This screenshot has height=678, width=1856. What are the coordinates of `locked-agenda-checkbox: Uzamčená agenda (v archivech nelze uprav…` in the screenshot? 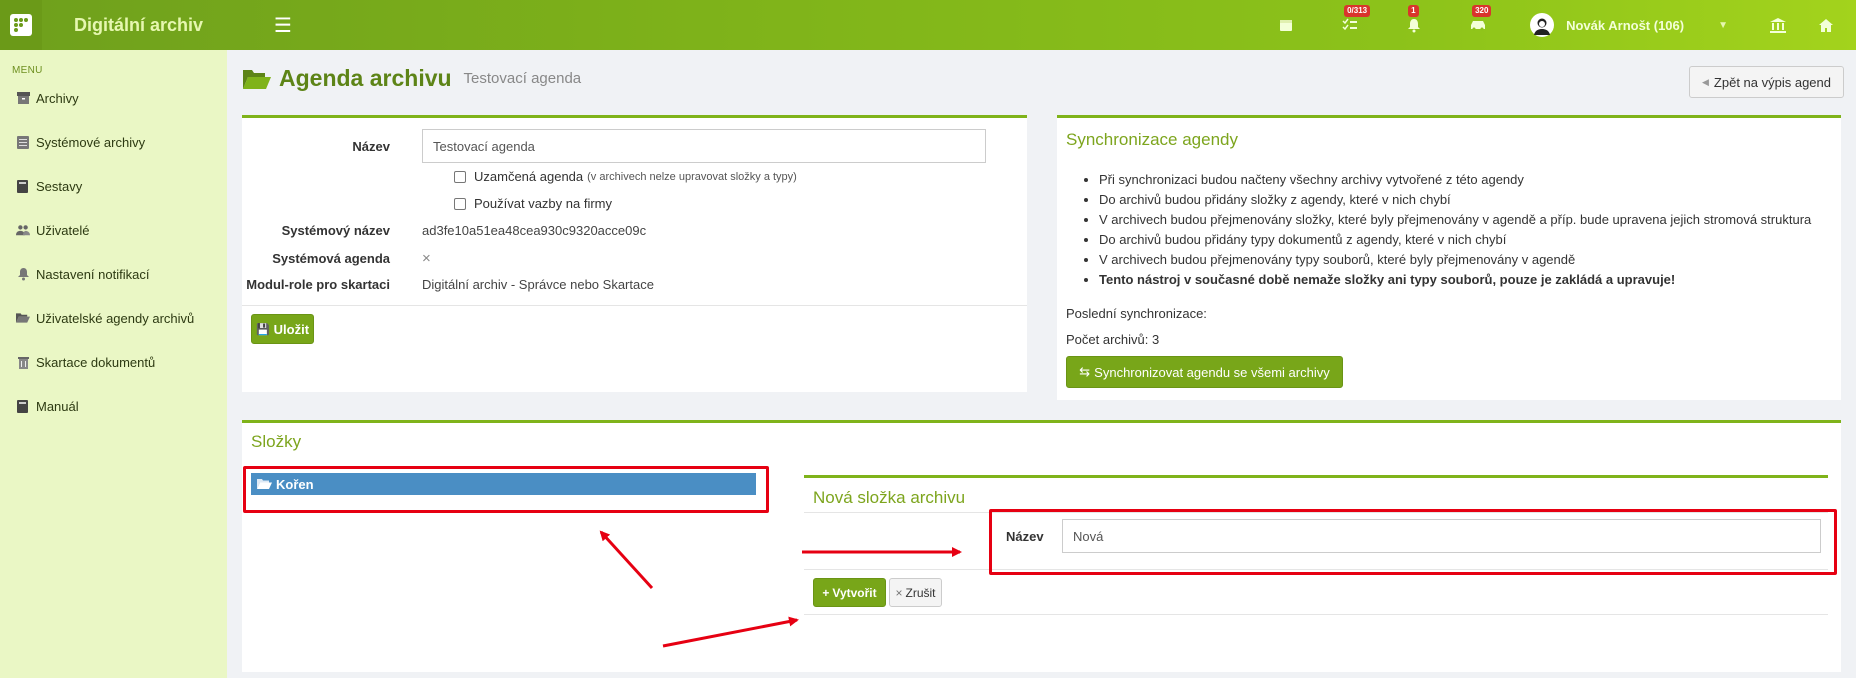 It's located at (625, 176).